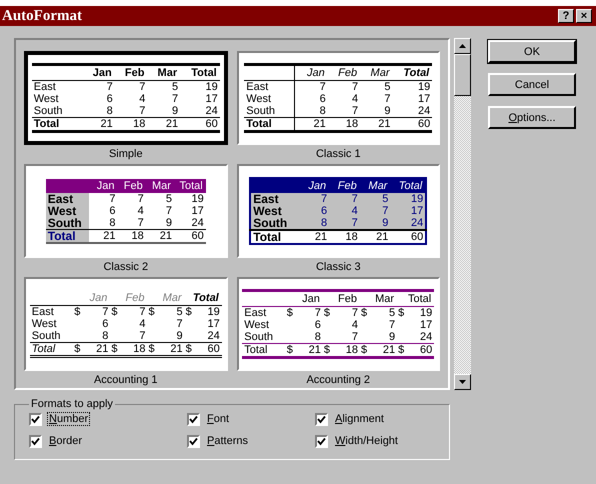 This screenshot has height=484, width=596. What do you see at coordinates (462, 46) in the screenshot?
I see `scroll-up-icon` at bounding box center [462, 46].